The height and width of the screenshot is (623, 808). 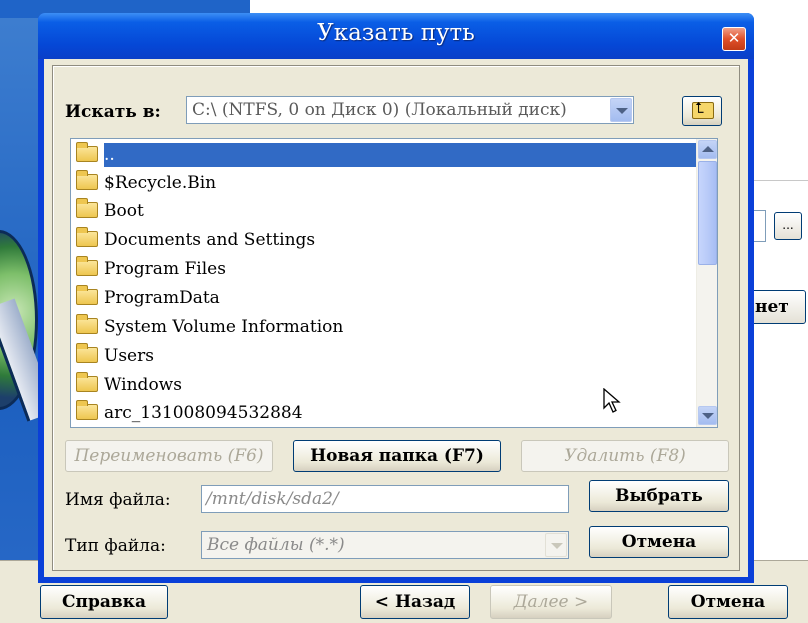 What do you see at coordinates (734, 39) in the screenshot?
I see `close-icon: ✕` at bounding box center [734, 39].